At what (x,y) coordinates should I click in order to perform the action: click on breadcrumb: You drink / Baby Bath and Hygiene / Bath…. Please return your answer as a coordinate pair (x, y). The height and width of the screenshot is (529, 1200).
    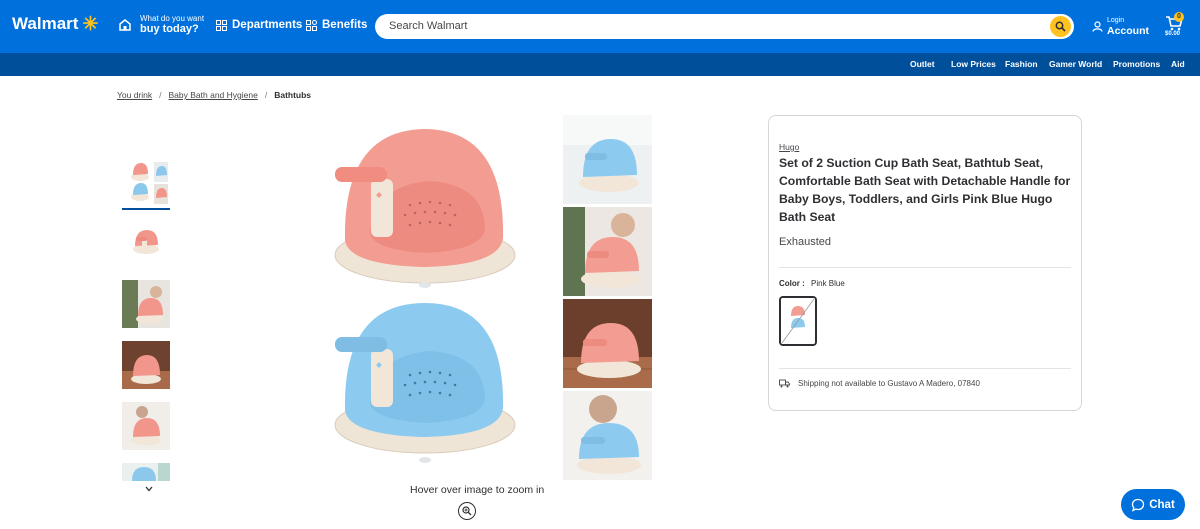
    Looking at the image, I should click on (214, 95).